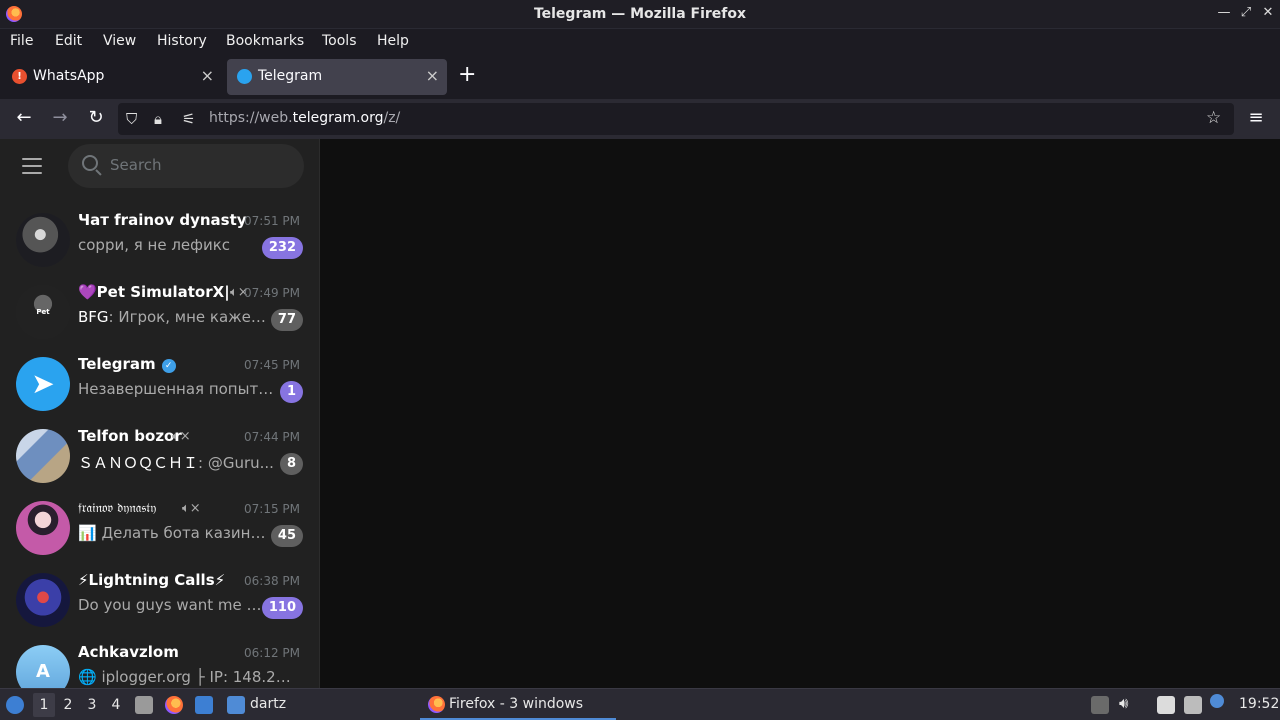 The image size is (1280, 720). Describe the element at coordinates (339, 41) in the screenshot. I see `menu-tools: Tools` at that location.